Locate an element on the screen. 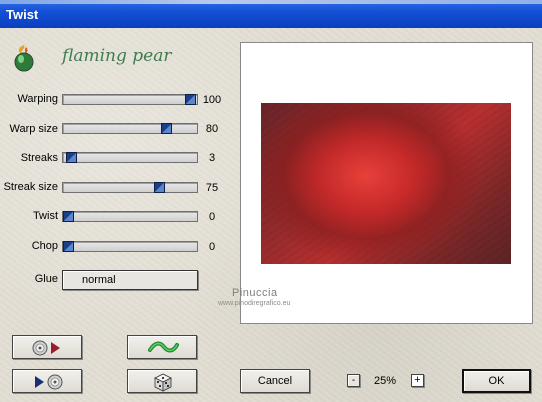 This screenshot has height=402, width=542. load-preset-button is located at coordinates (47, 347).